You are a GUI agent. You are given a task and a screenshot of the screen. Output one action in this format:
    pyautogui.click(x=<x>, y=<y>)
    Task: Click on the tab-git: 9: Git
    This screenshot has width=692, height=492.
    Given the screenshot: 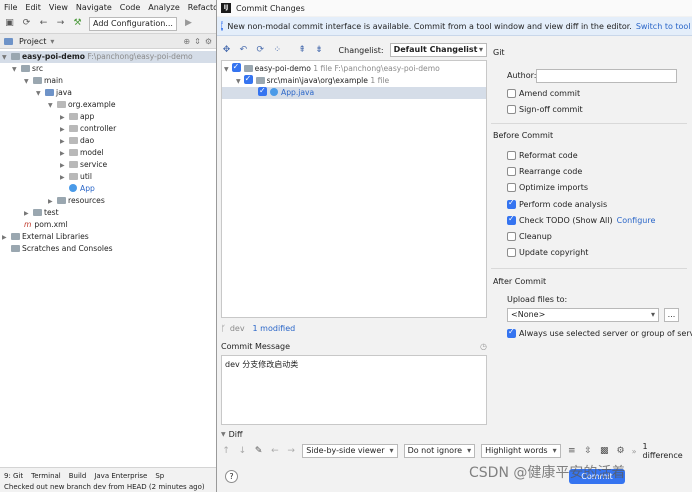 What is the action you would take?
    pyautogui.click(x=13, y=476)
    